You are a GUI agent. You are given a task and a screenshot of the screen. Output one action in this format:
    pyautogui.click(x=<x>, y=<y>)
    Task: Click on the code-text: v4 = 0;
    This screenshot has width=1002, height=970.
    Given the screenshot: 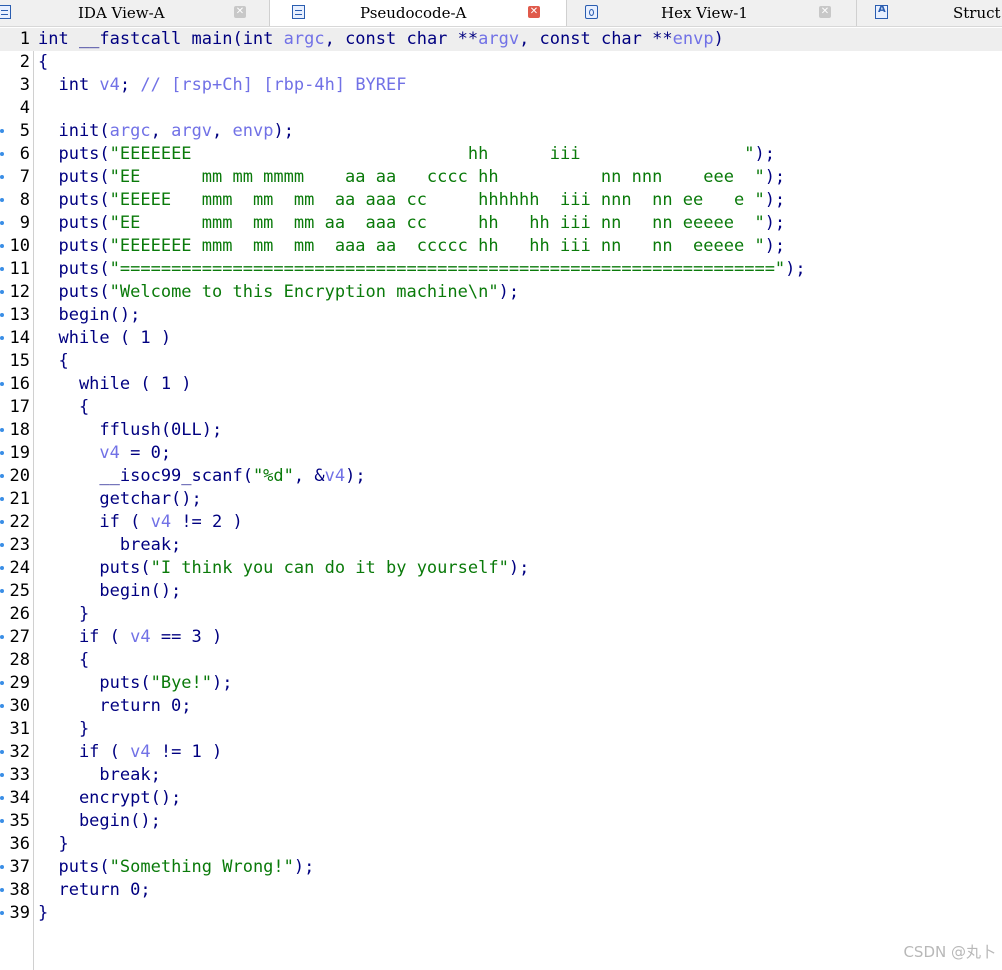 What is the action you would take?
    pyautogui.click(x=104, y=453)
    